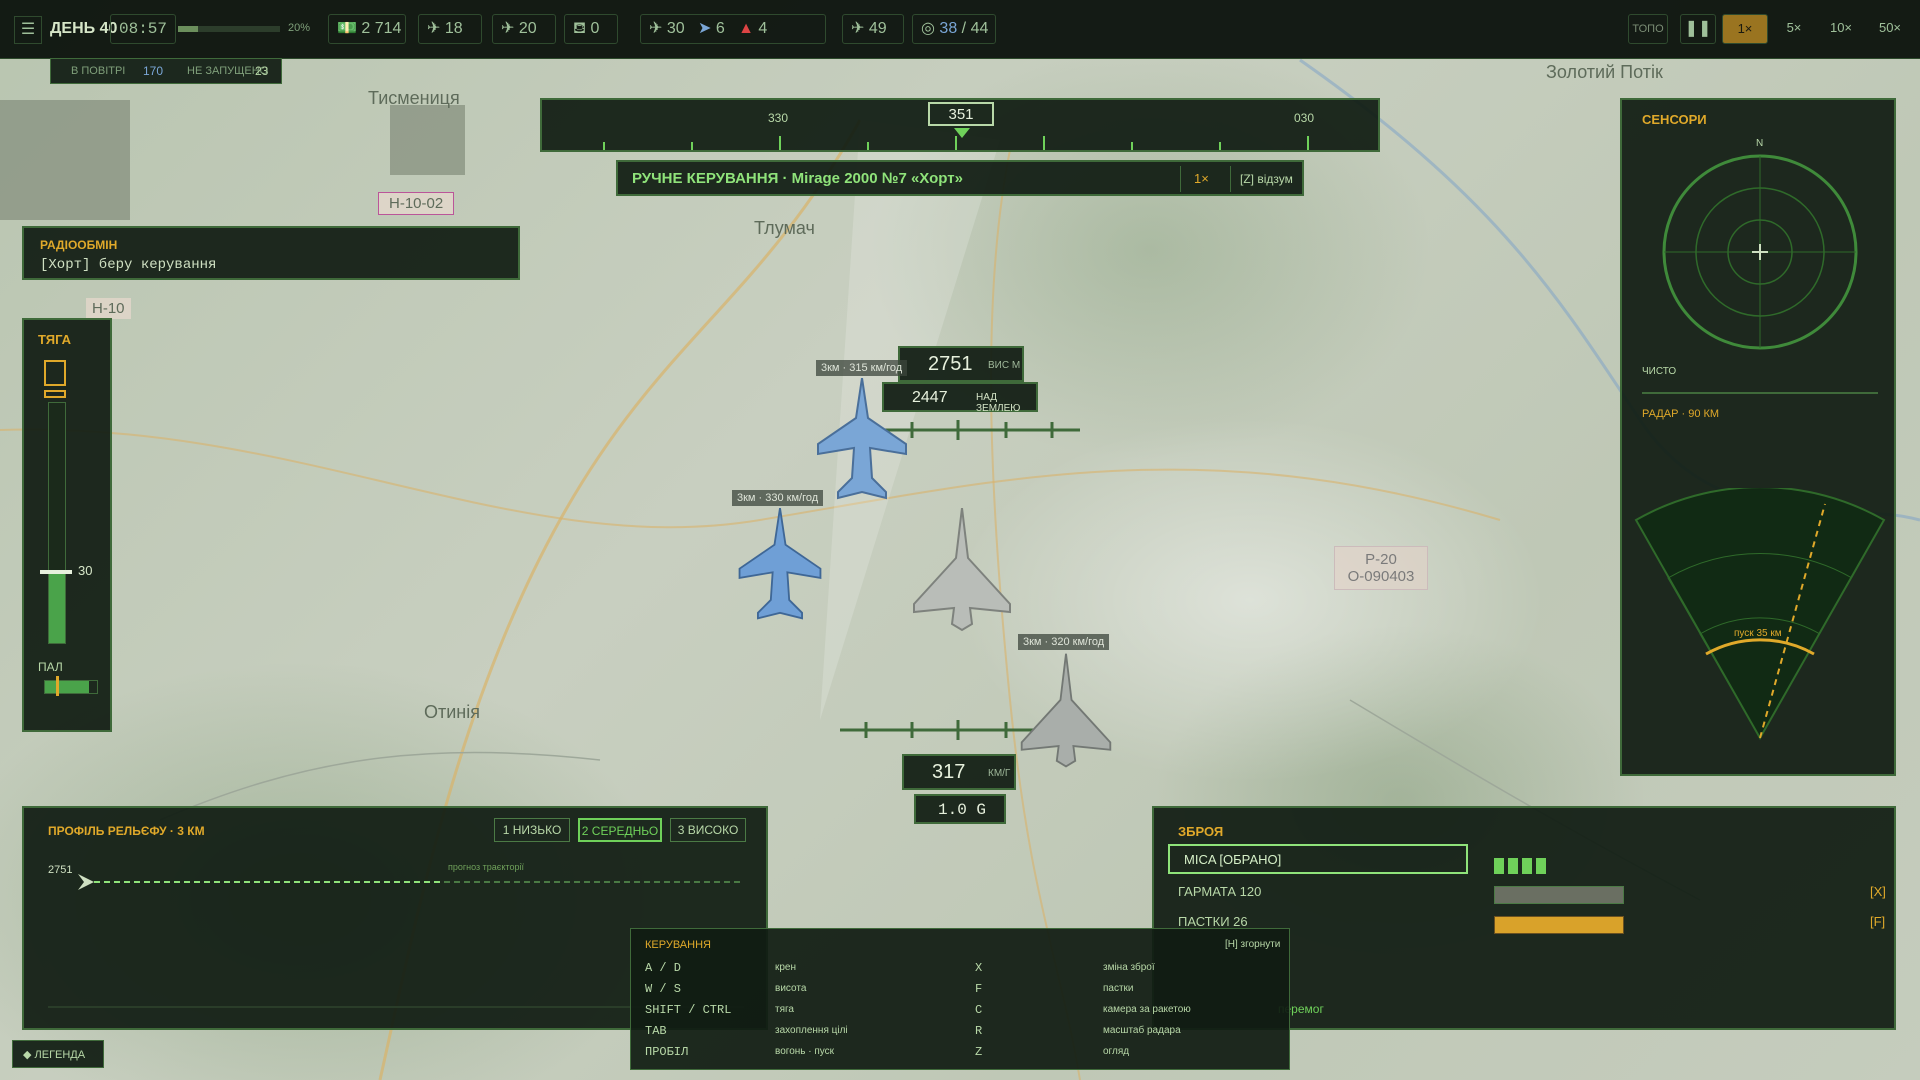  What do you see at coordinates (1890, 29) in the screenshot?
I see `speed-50x-button: 50×` at bounding box center [1890, 29].